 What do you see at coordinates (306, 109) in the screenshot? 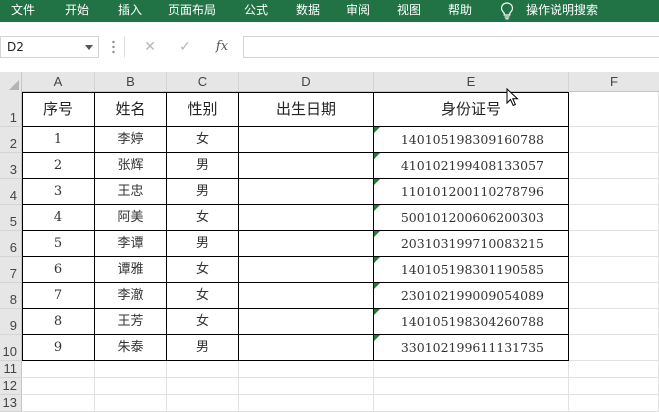
I see `header-cell: 出生日期` at bounding box center [306, 109].